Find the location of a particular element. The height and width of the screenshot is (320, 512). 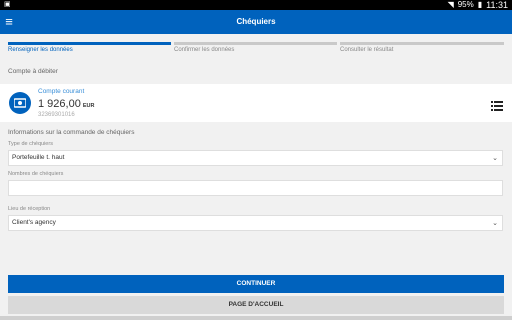

bottom-divider is located at coordinates (256, 318).